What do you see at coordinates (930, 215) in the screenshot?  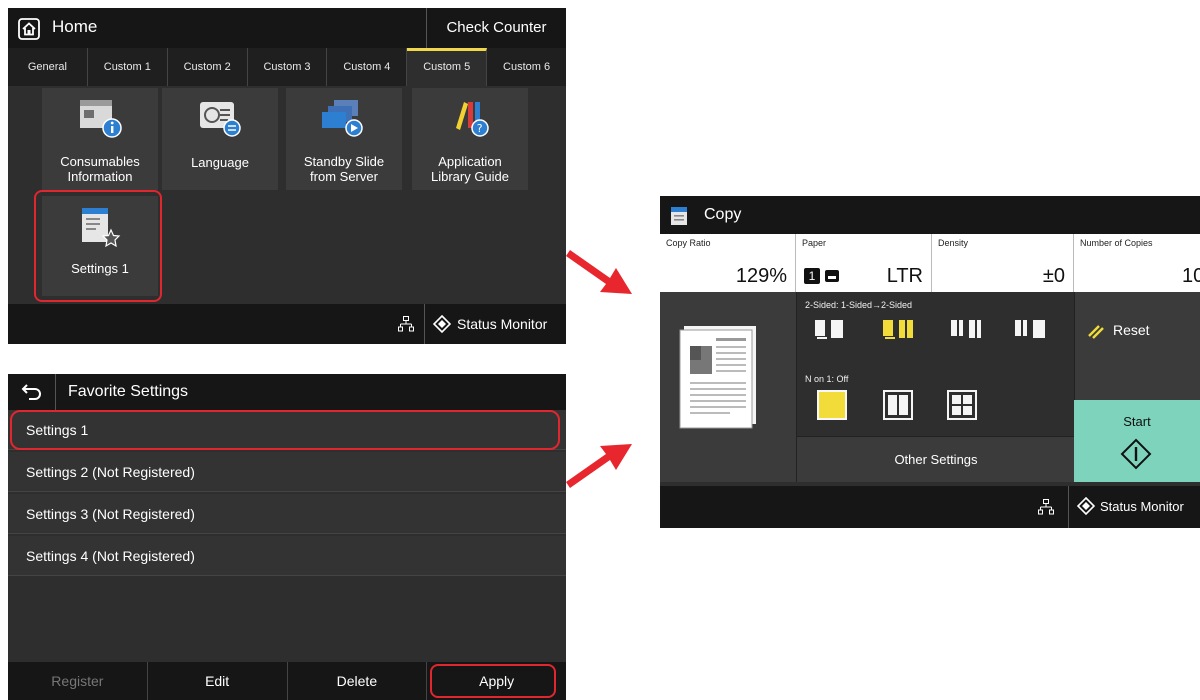 I see `copy-title-bar: Copy` at bounding box center [930, 215].